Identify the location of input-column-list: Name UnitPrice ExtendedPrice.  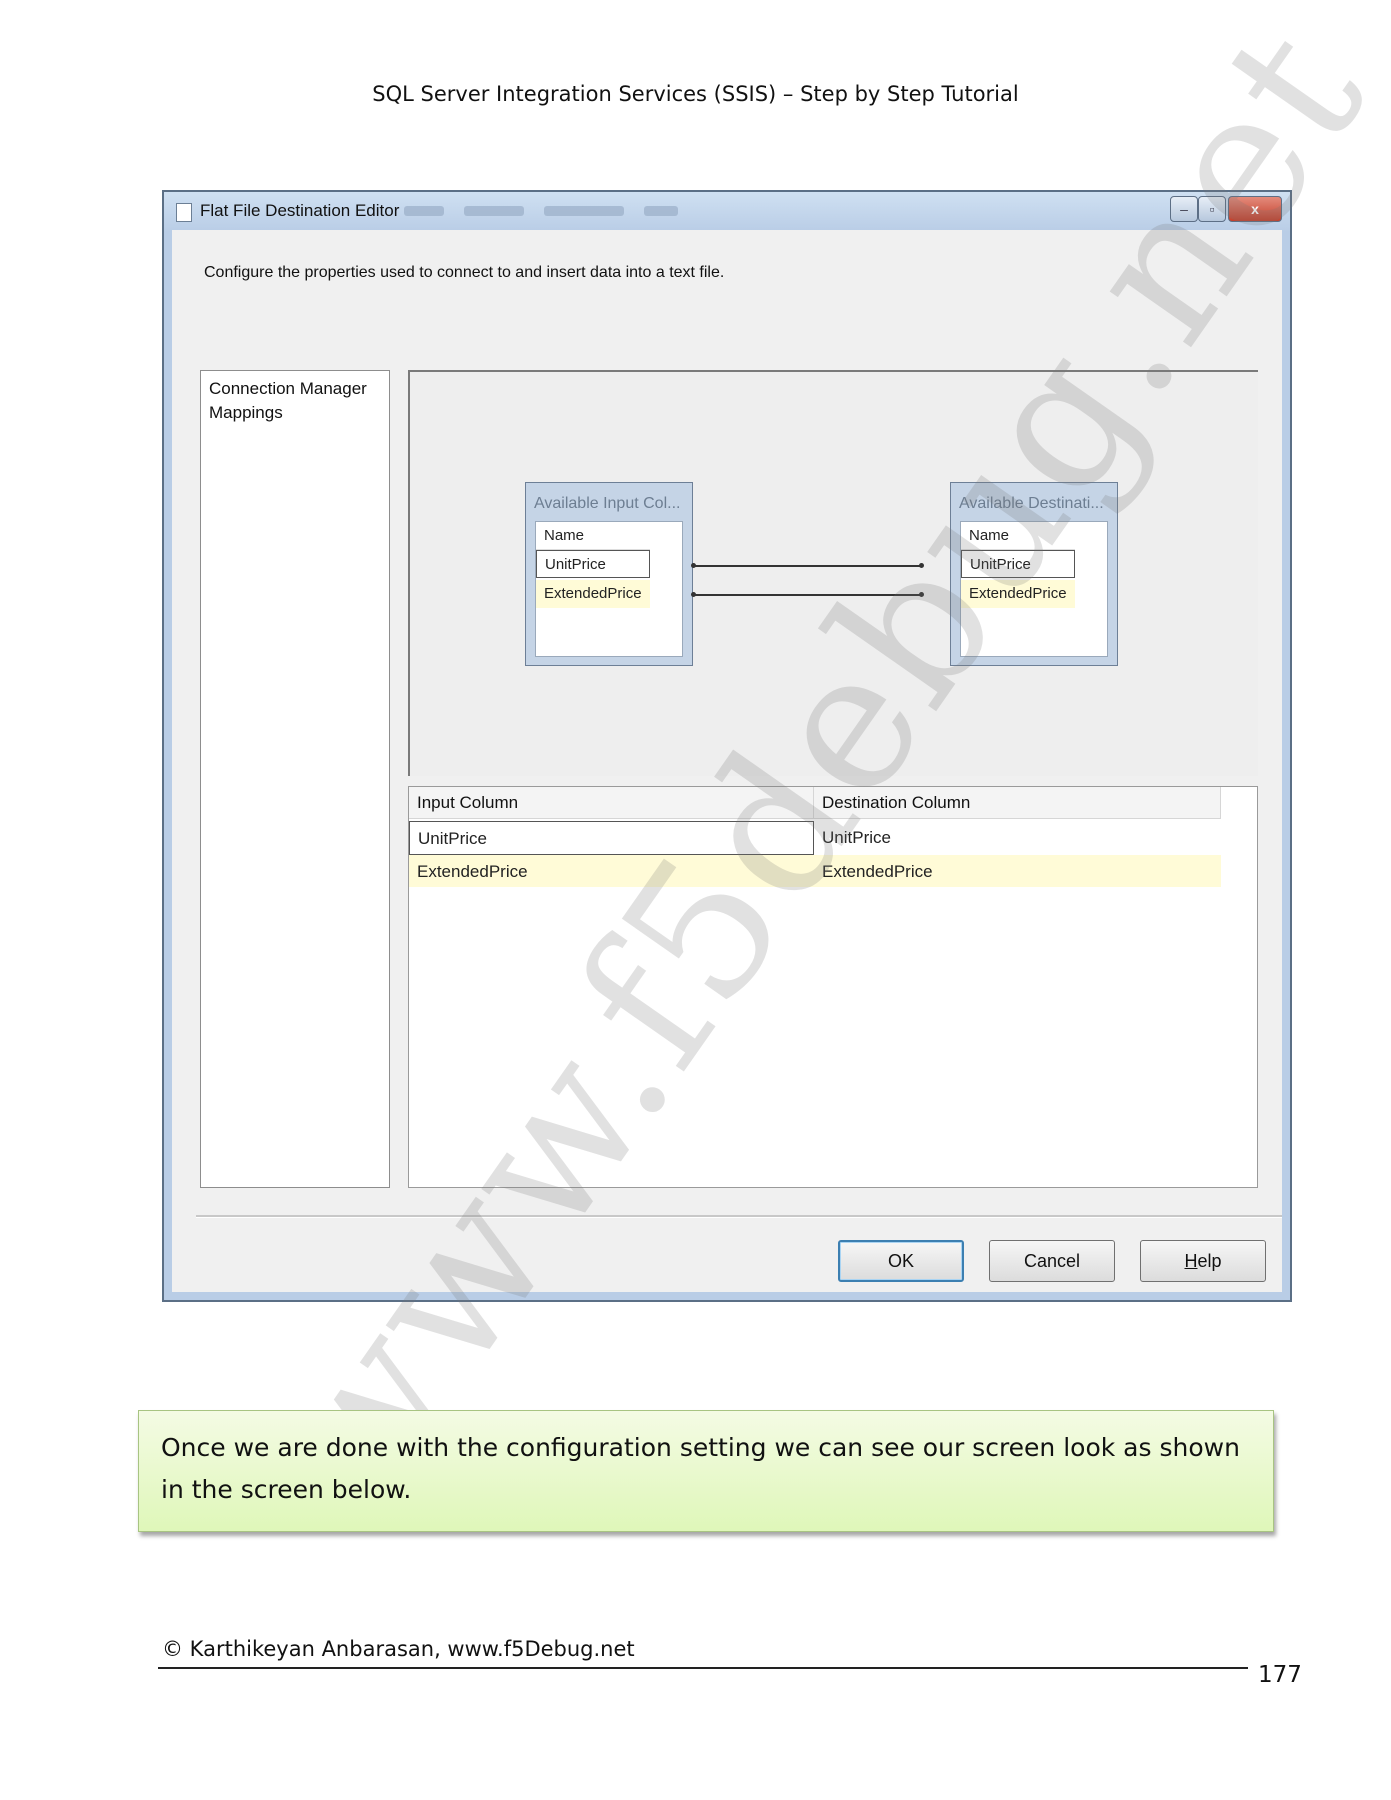
(609, 589).